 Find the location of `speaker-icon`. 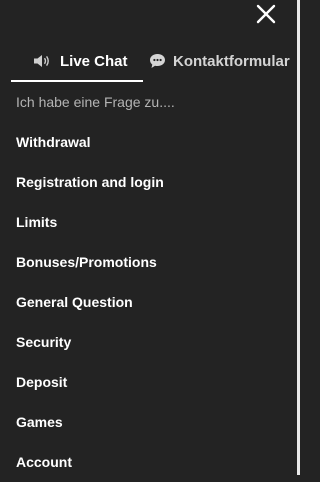

speaker-icon is located at coordinates (41, 61).